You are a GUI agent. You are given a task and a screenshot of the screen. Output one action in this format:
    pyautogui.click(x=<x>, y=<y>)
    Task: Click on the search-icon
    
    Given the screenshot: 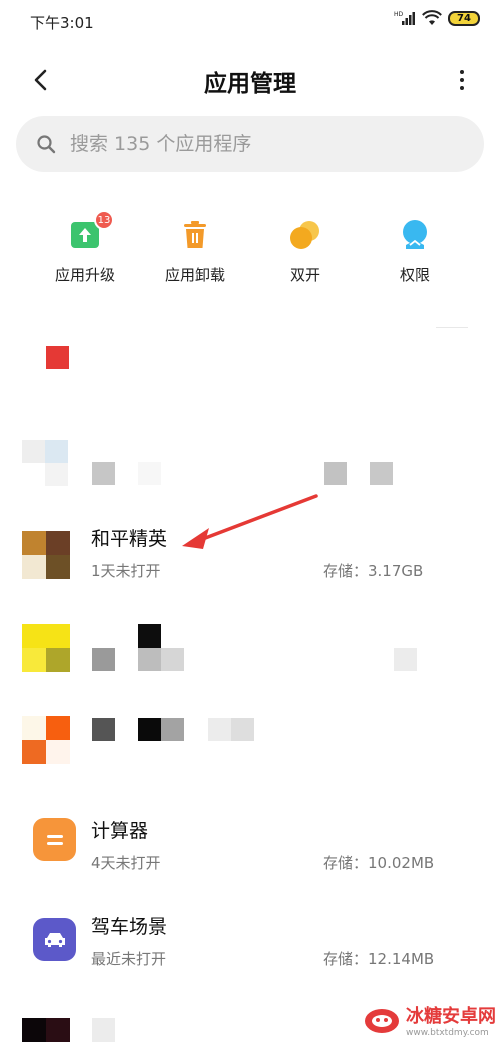 What is the action you would take?
    pyautogui.click(x=46, y=144)
    